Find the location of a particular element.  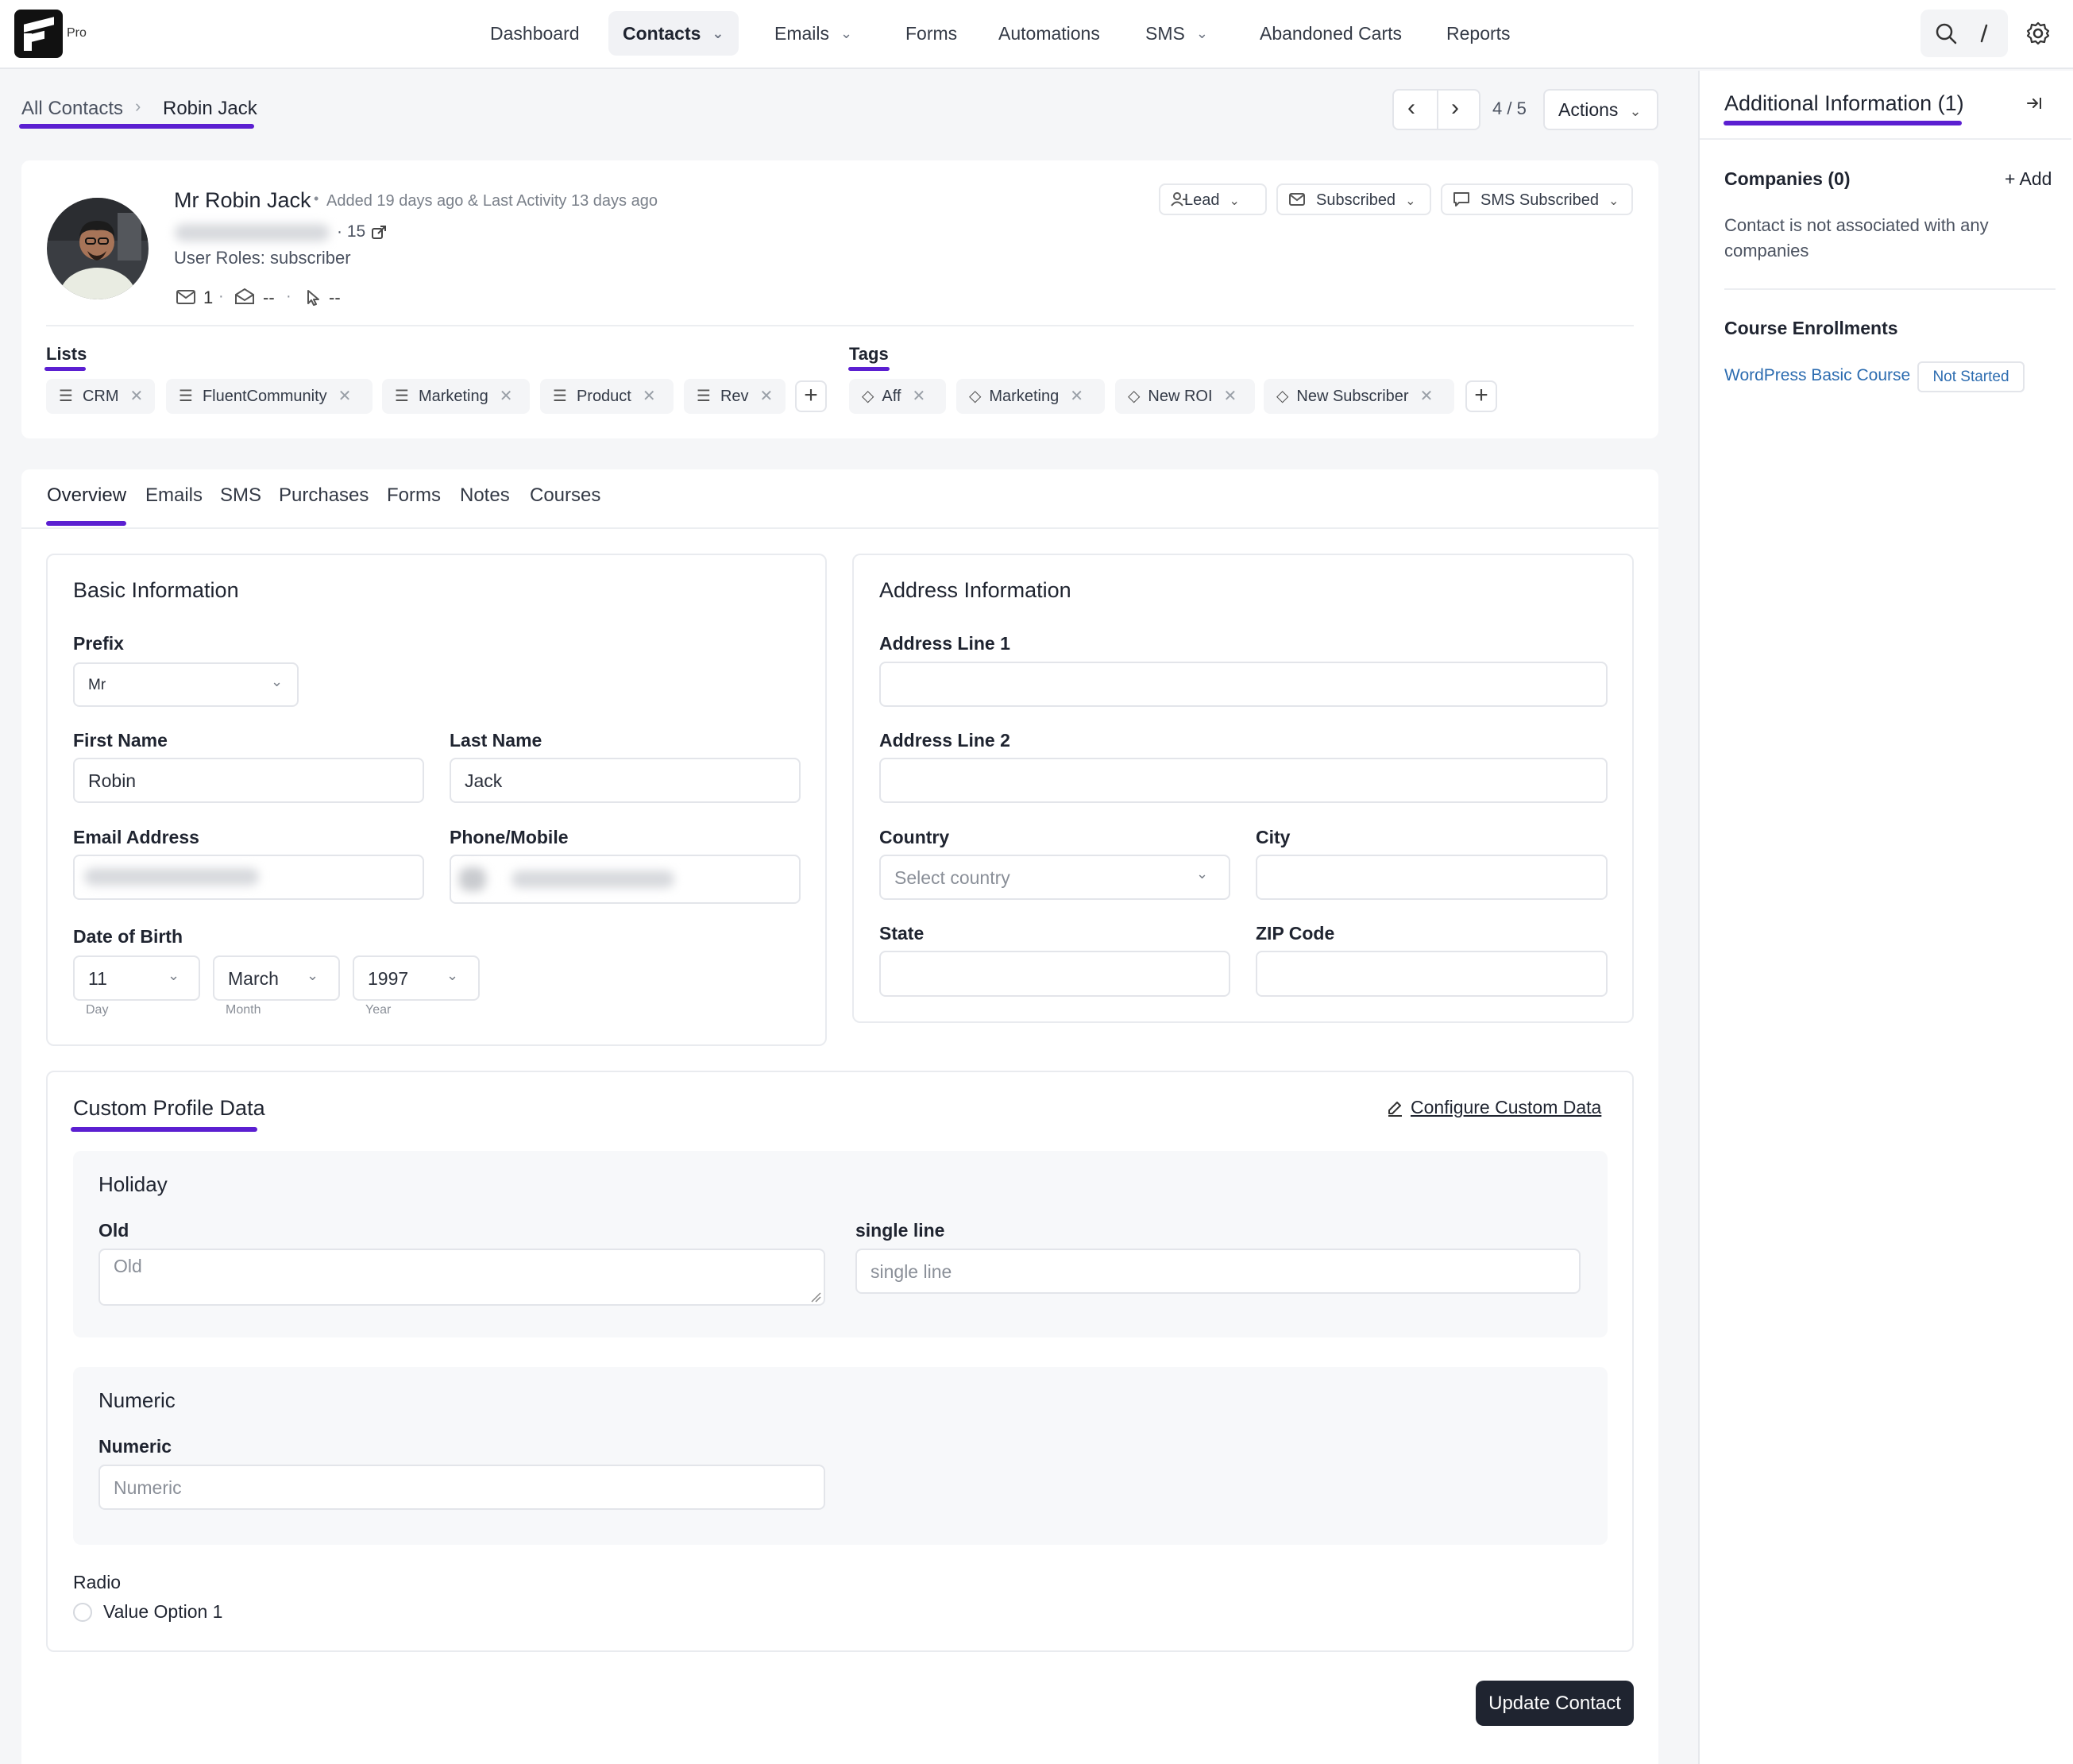

single-line-input: single line is located at coordinates (1218, 1271).